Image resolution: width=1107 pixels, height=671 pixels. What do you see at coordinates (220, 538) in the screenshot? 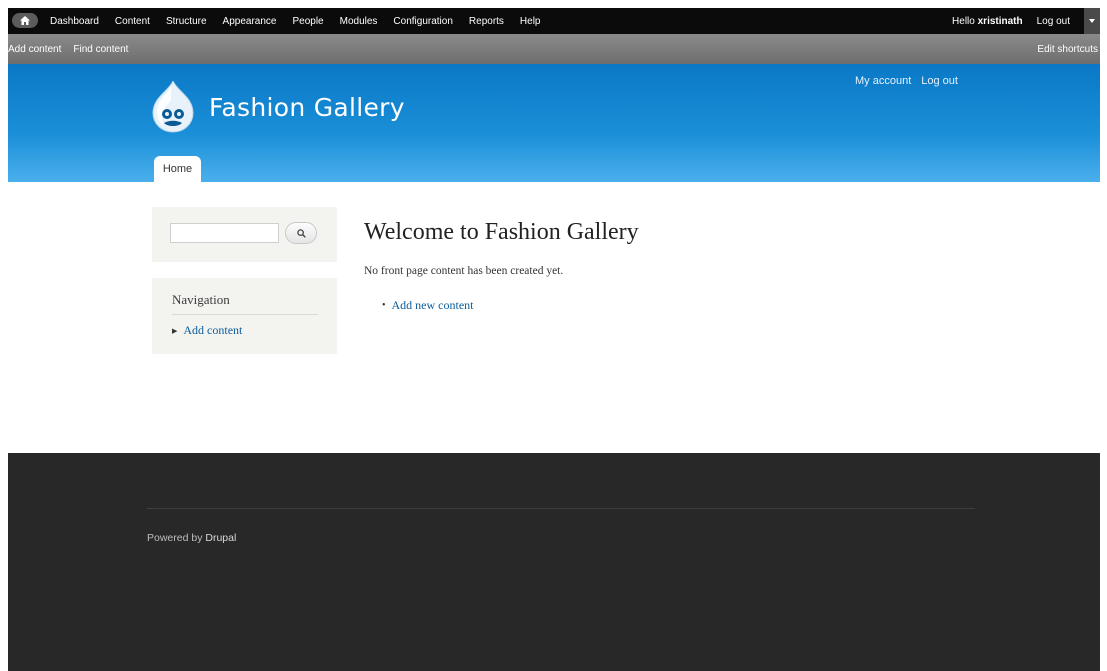
I see `drupal-link: Drupal` at bounding box center [220, 538].